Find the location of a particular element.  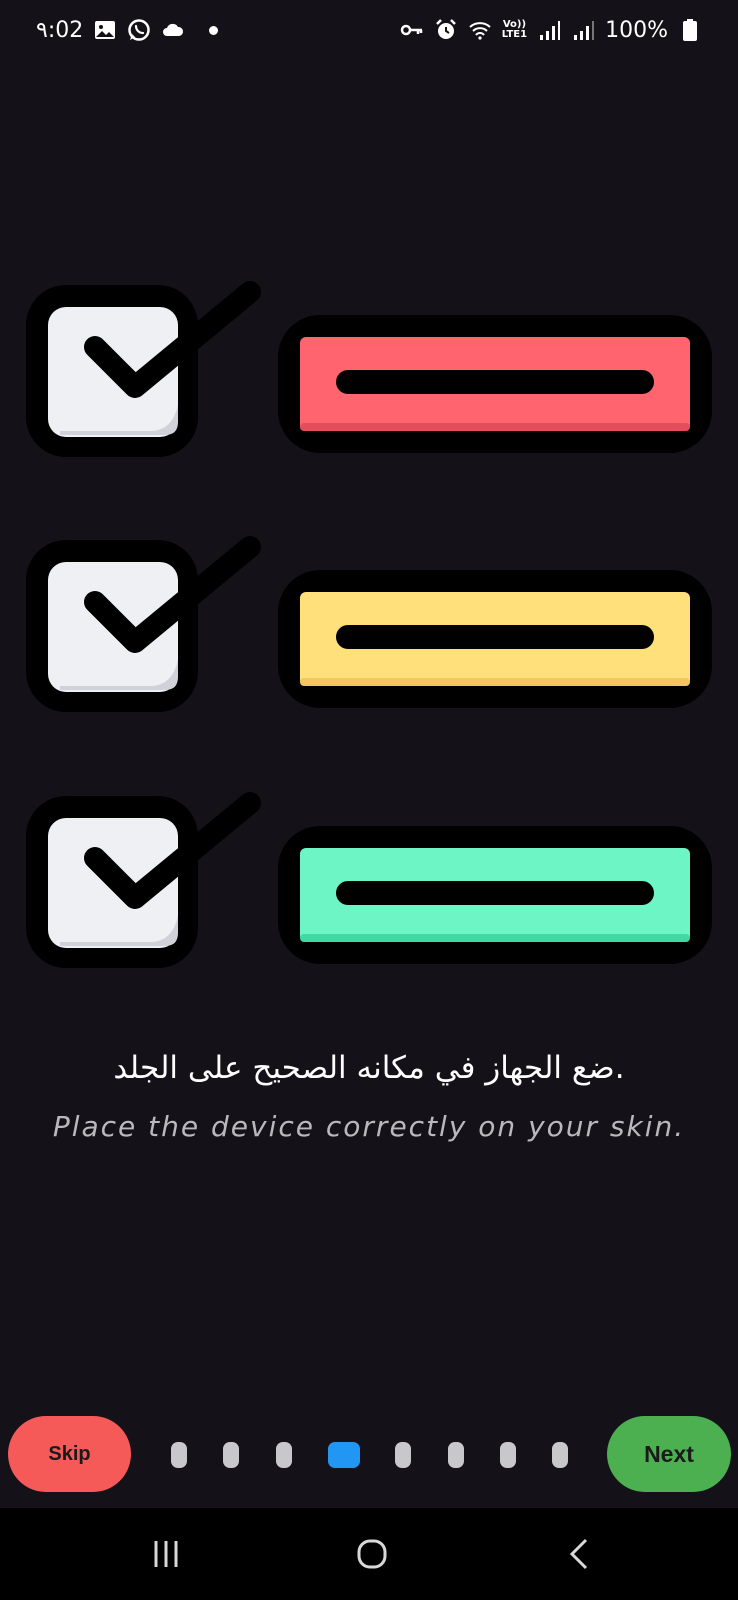

back-icon is located at coordinates (580, 1554).